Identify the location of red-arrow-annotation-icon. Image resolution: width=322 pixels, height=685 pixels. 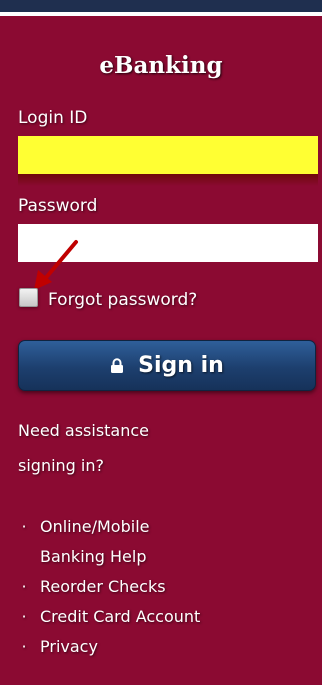
(56, 265).